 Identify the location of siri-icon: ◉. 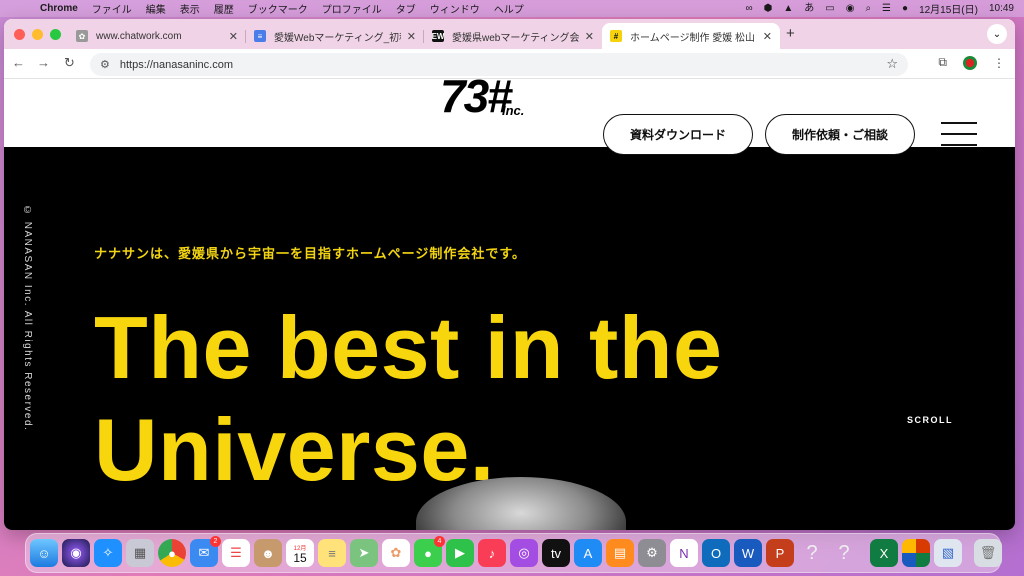
(76, 553).